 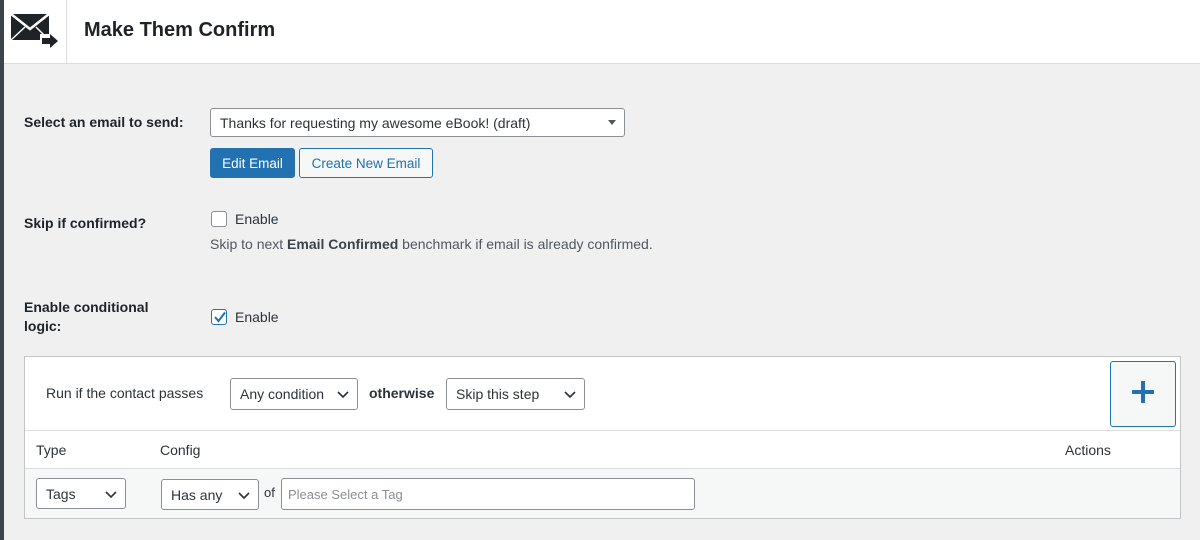 I want to click on conditions-table-header: Type Config Actions, so click(x=602, y=450).